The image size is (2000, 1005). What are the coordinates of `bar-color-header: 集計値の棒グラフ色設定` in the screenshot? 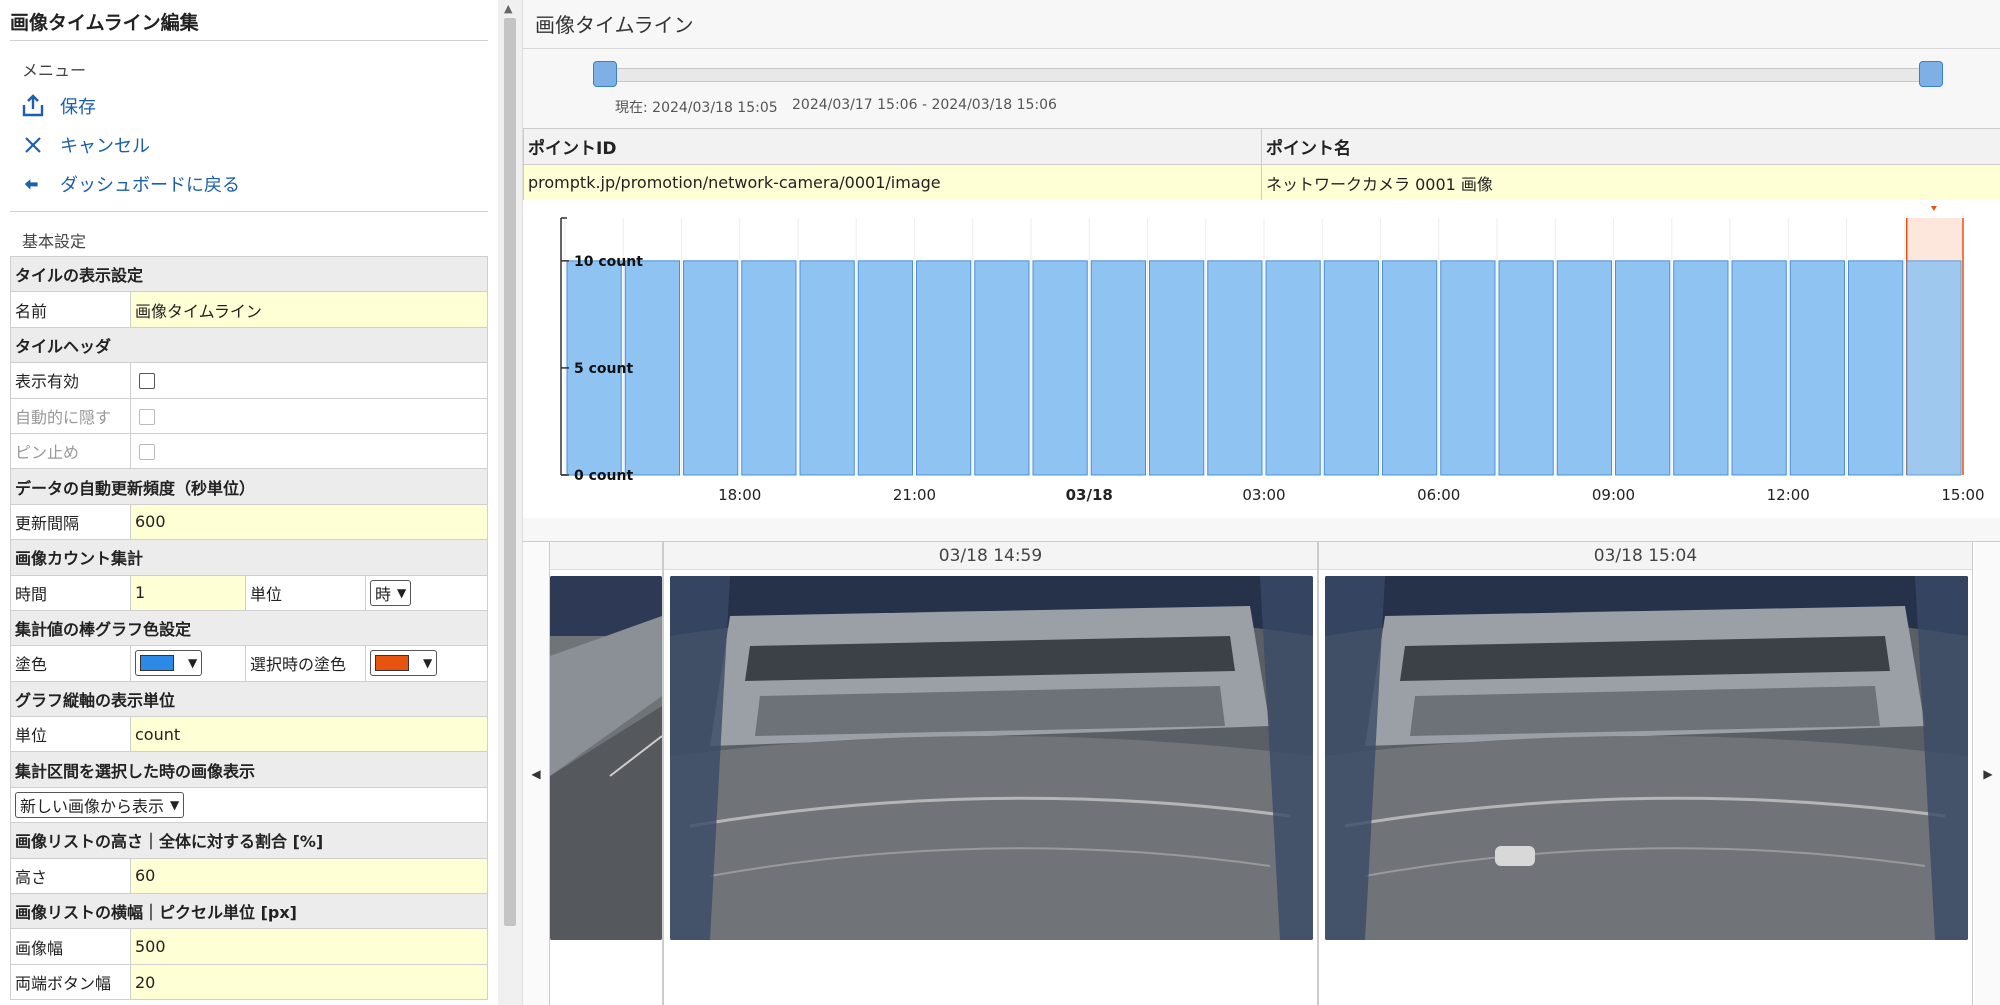 It's located at (249, 628).